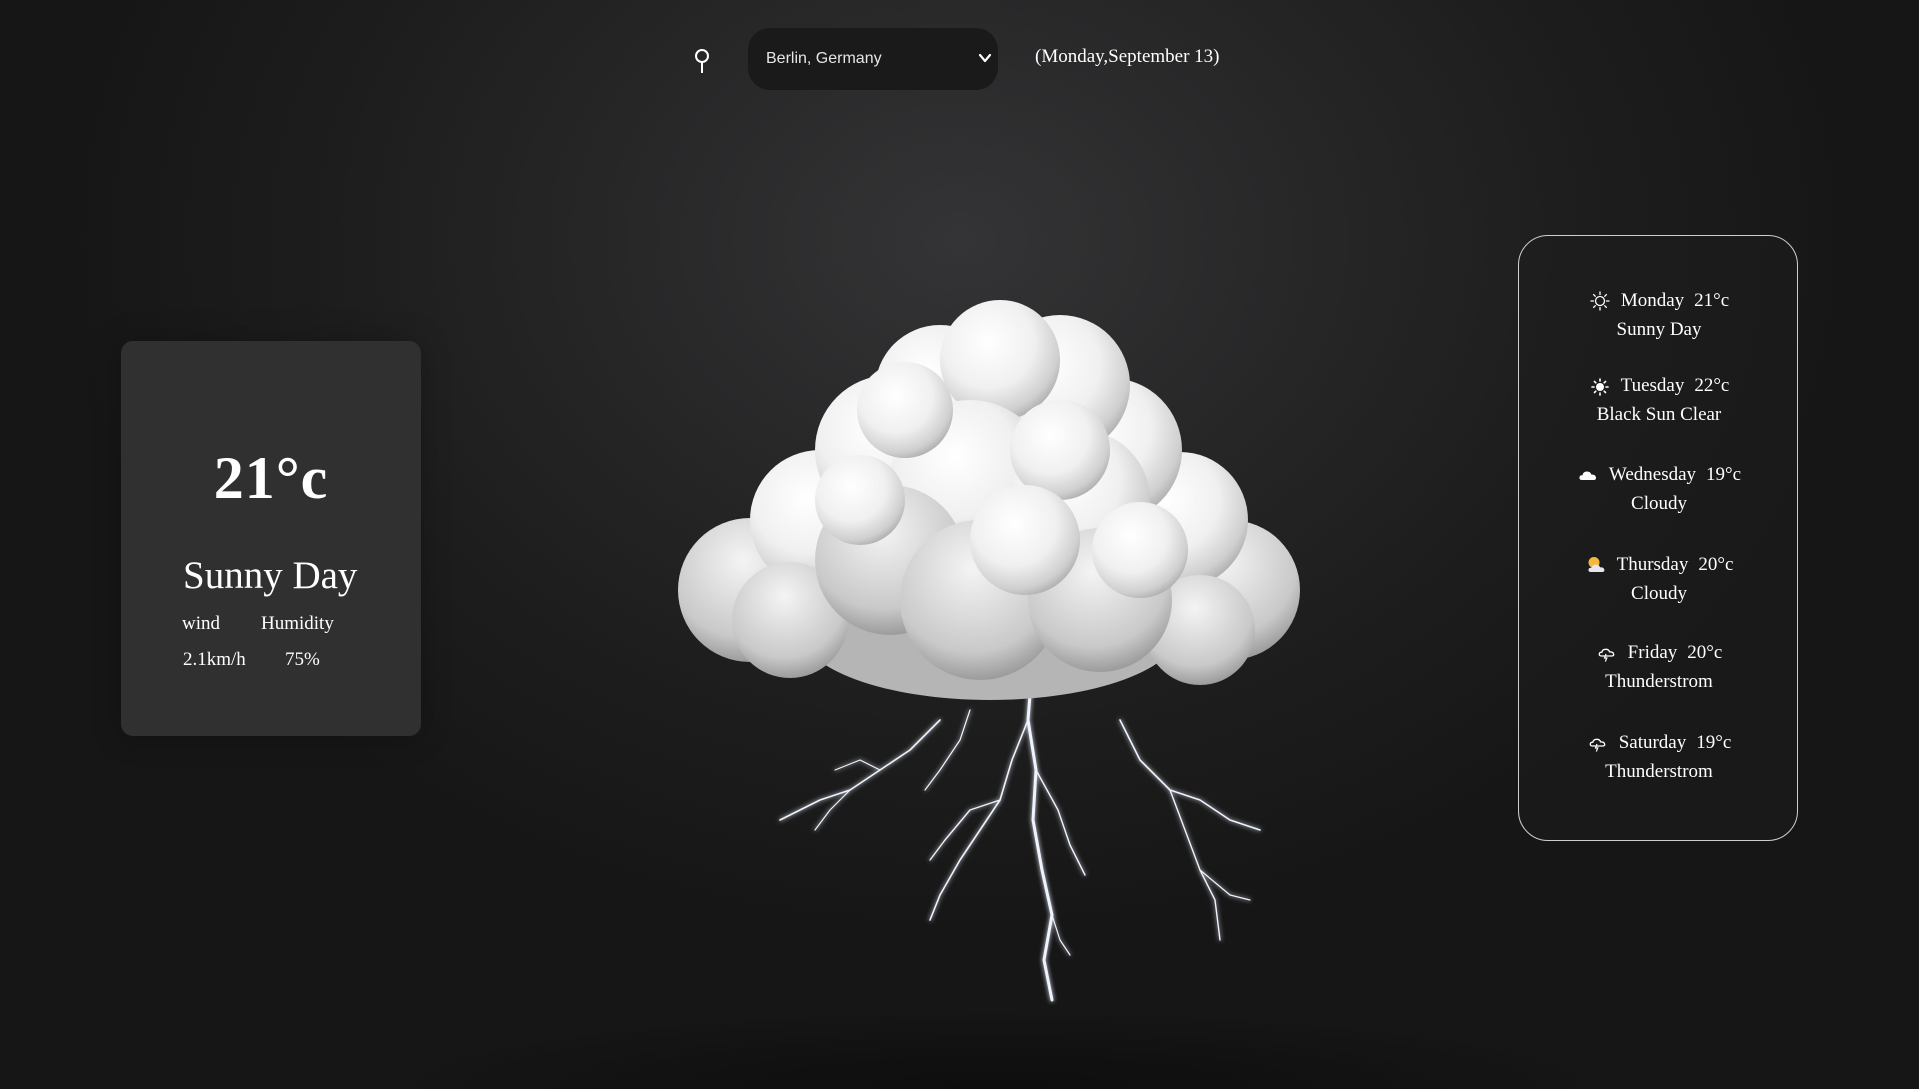  What do you see at coordinates (1652, 474) in the screenshot?
I see `forecast-day: Wednesday` at bounding box center [1652, 474].